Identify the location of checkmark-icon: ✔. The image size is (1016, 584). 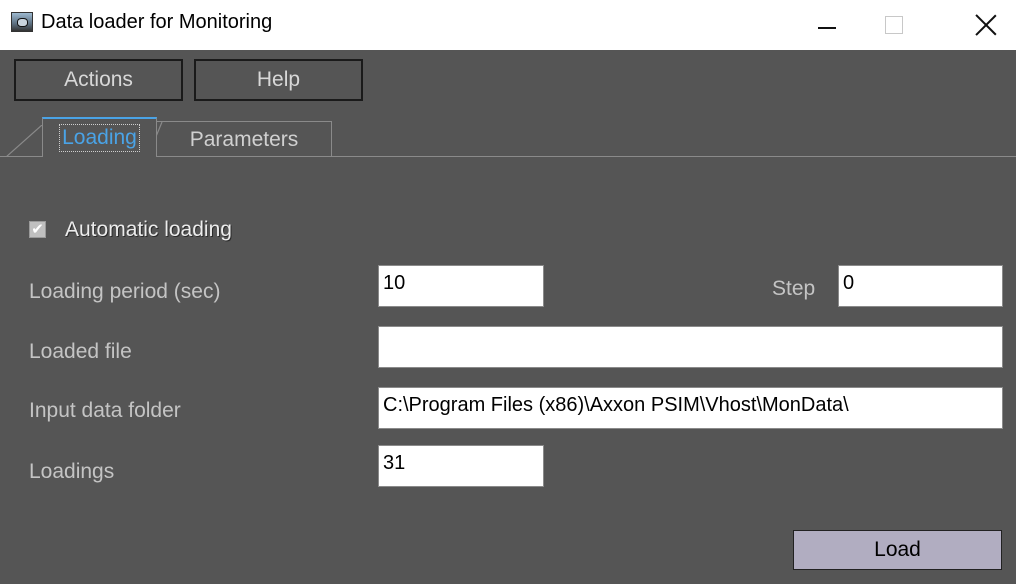
(37, 229).